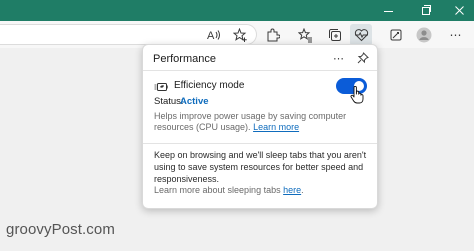 The image size is (474, 251). I want to click on read-aloud-button: A, so click(214, 35).